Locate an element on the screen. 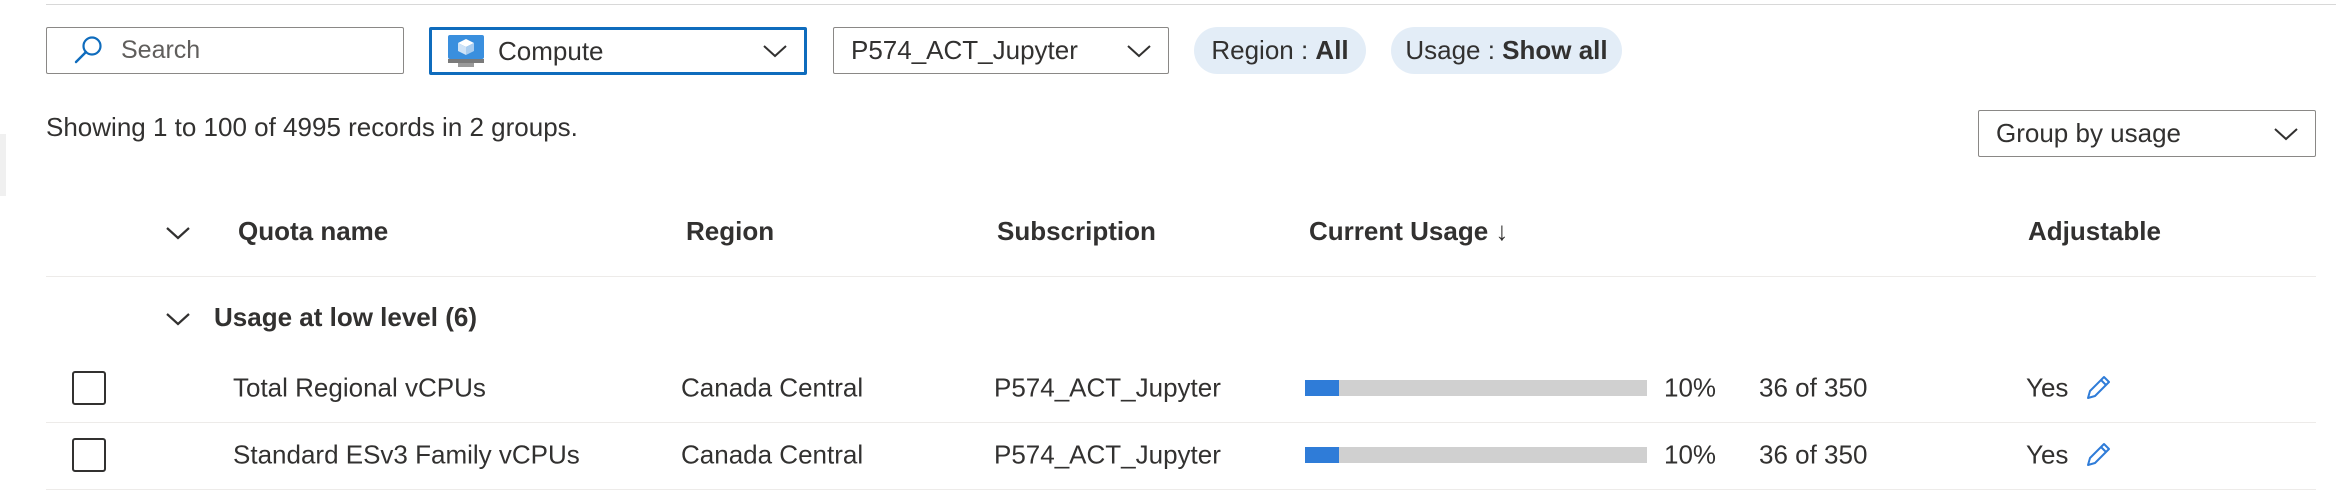 This screenshot has height=494, width=2336. group-by-dropdown-value: Group by usage is located at coordinates (2089, 133).